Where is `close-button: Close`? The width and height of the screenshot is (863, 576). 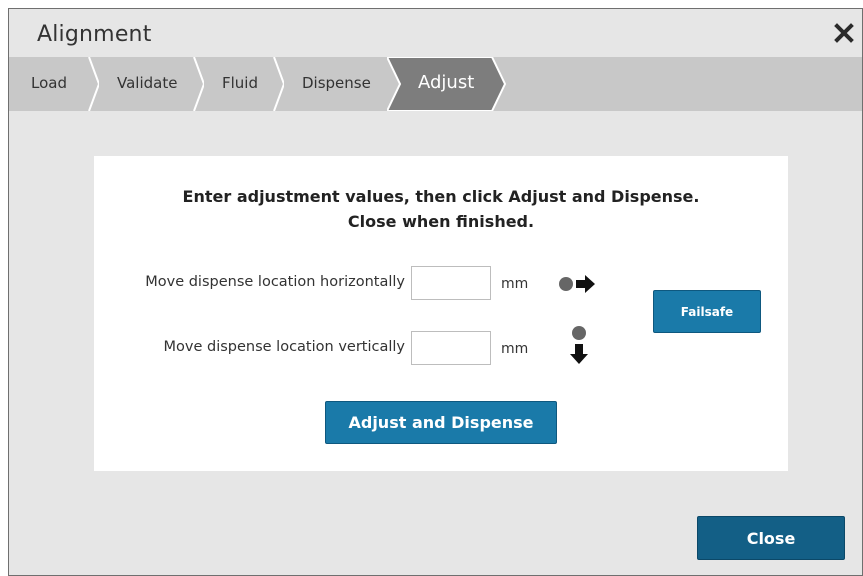
close-button: Close is located at coordinates (771, 538).